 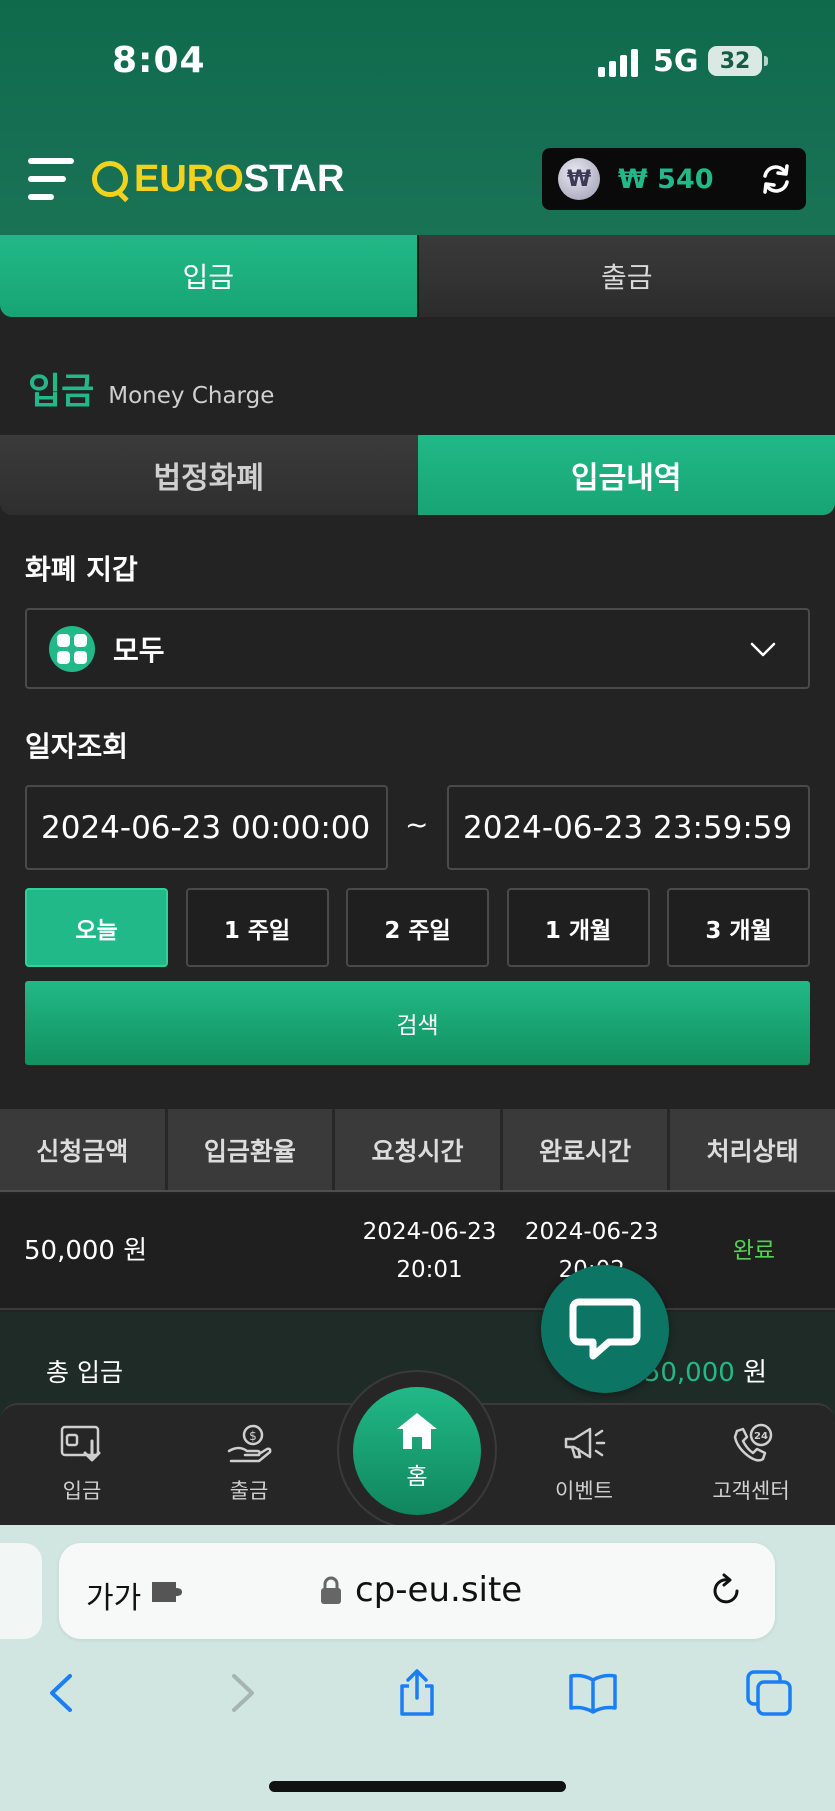 What do you see at coordinates (113, 1595) in the screenshot?
I see `reader-text-size-button: 가가` at bounding box center [113, 1595].